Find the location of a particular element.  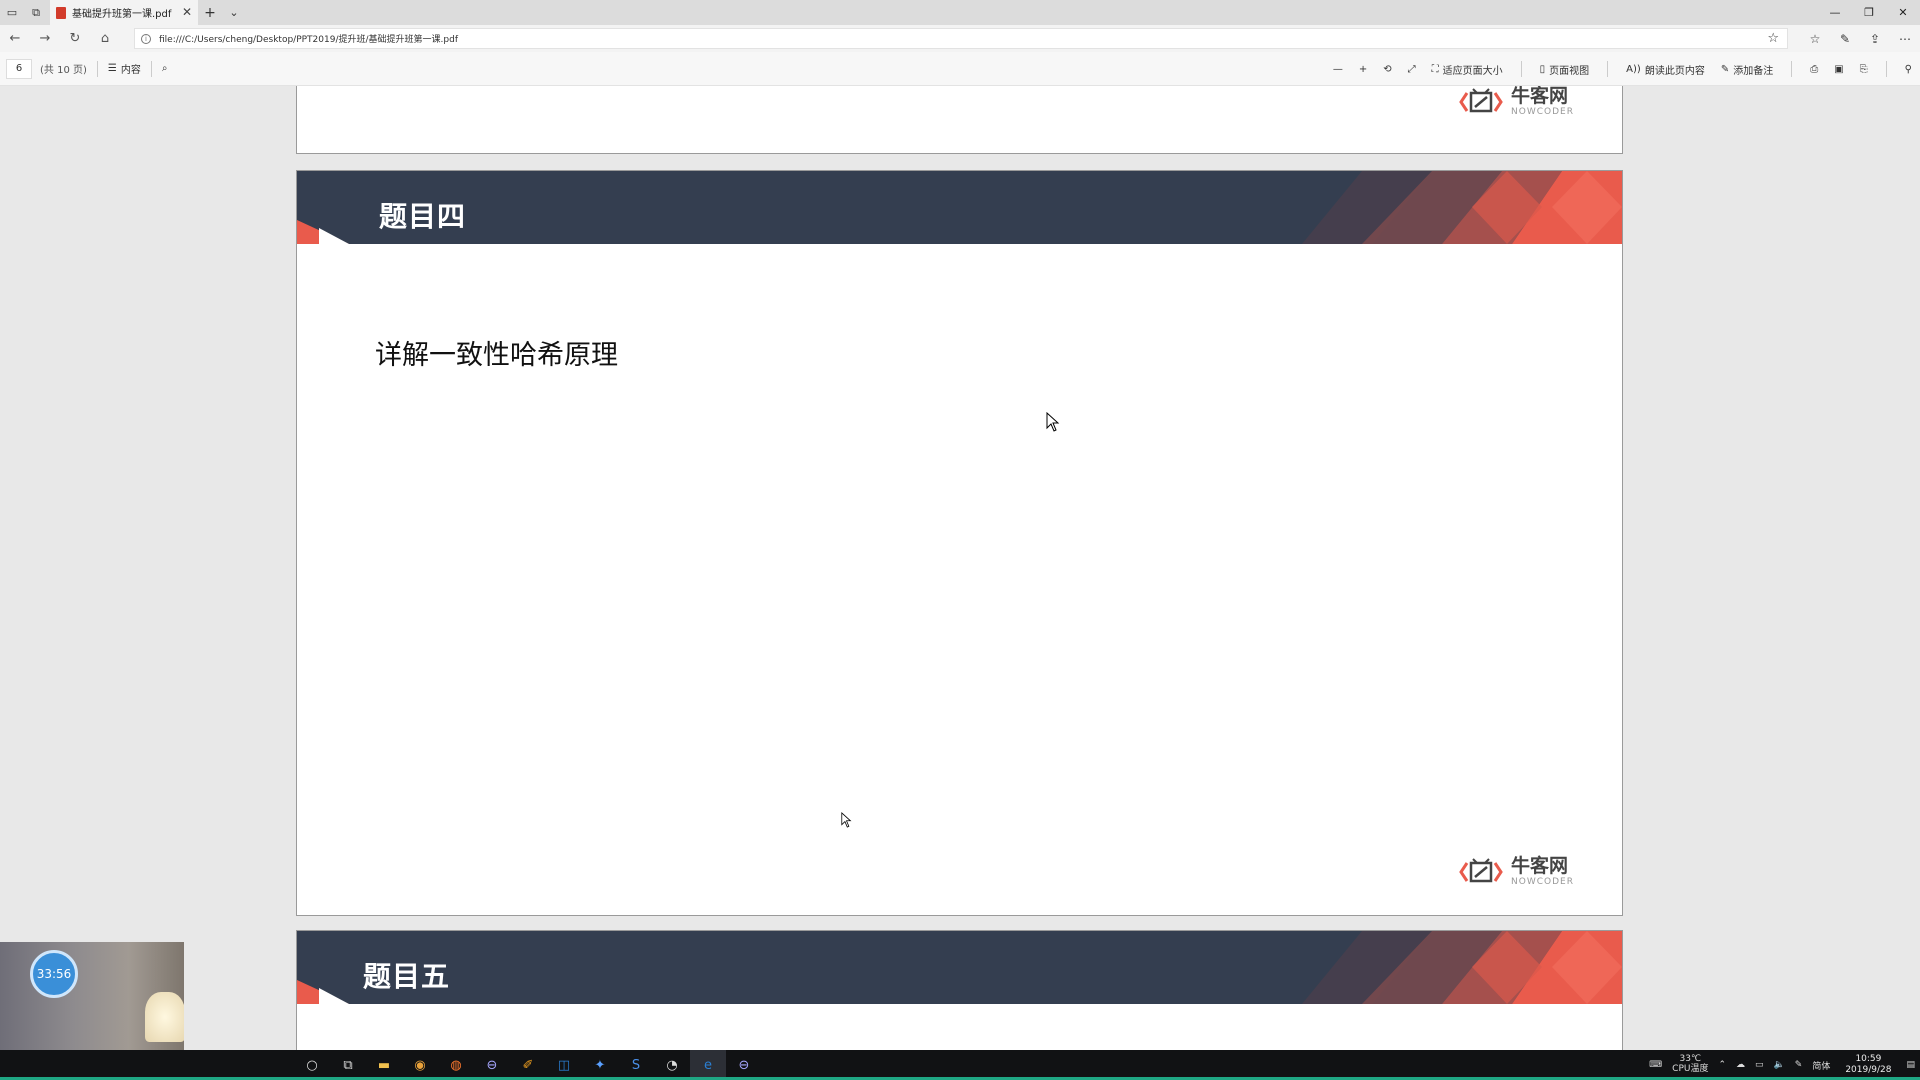

refresh-icon: ↻ is located at coordinates (75, 38).